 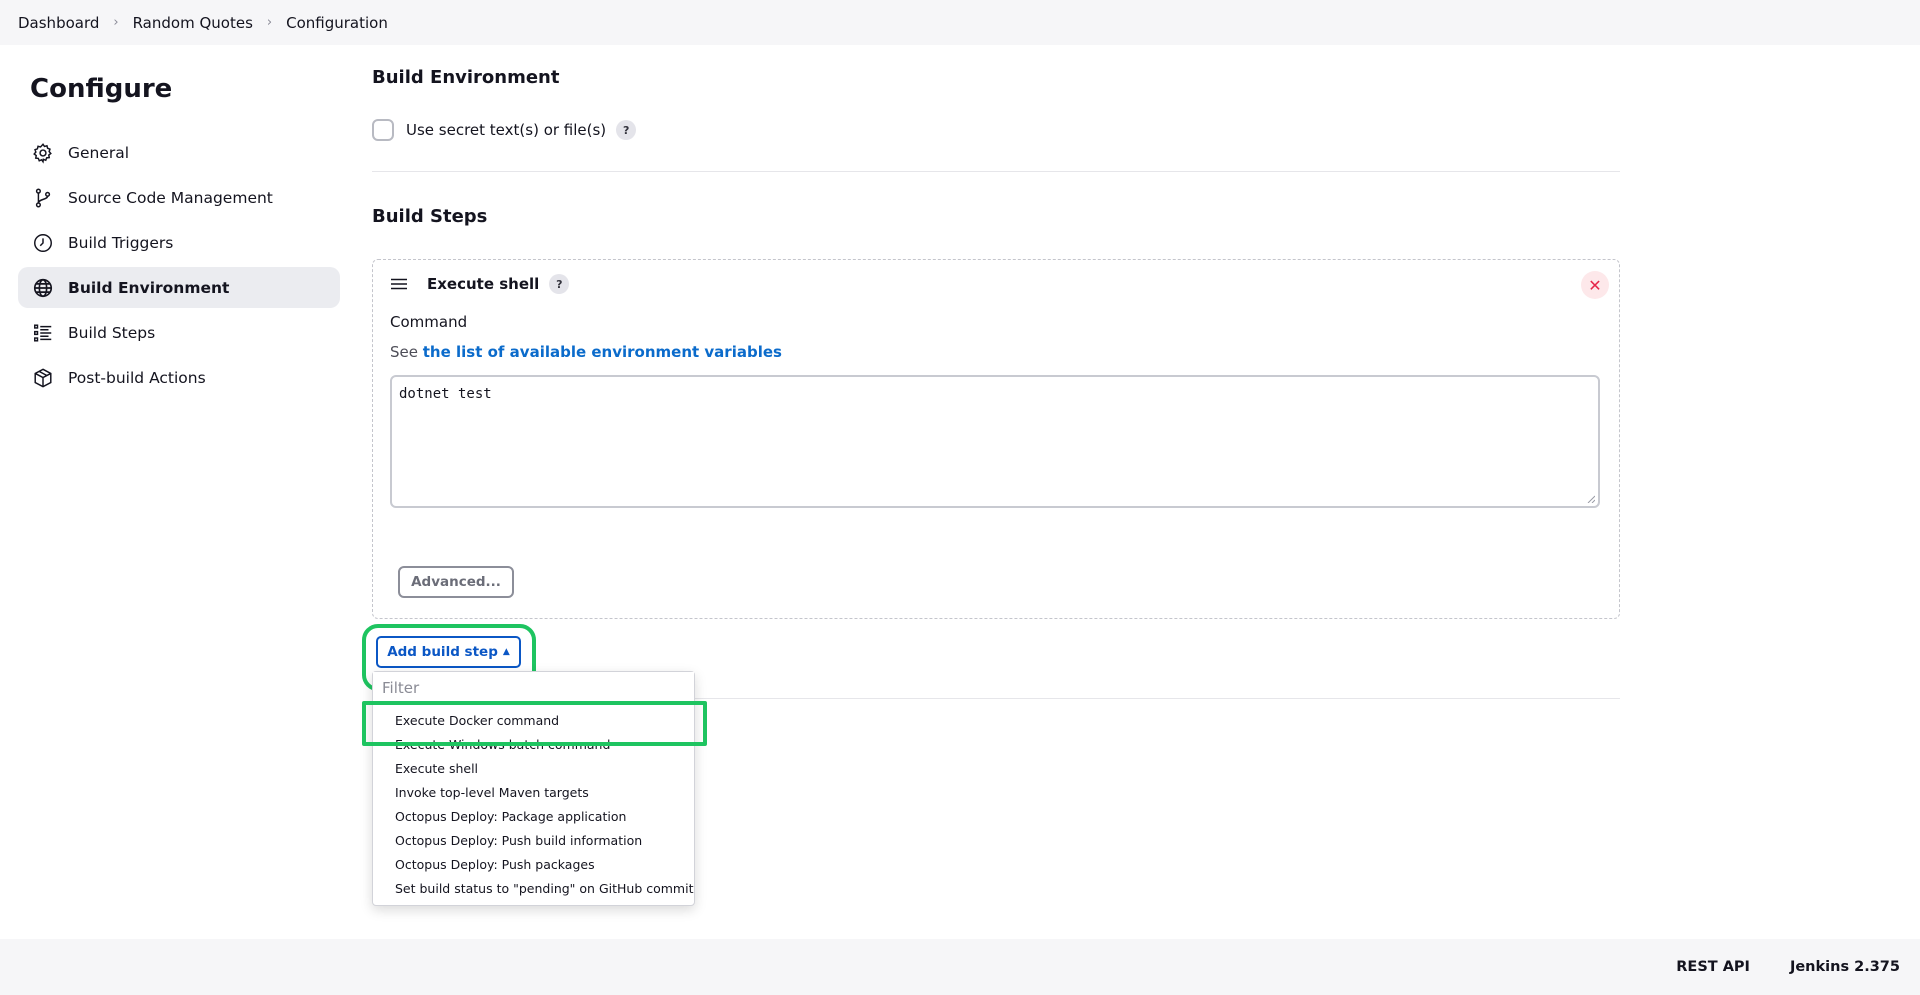 What do you see at coordinates (445, 394) in the screenshot?
I see `command-value: dotnet test` at bounding box center [445, 394].